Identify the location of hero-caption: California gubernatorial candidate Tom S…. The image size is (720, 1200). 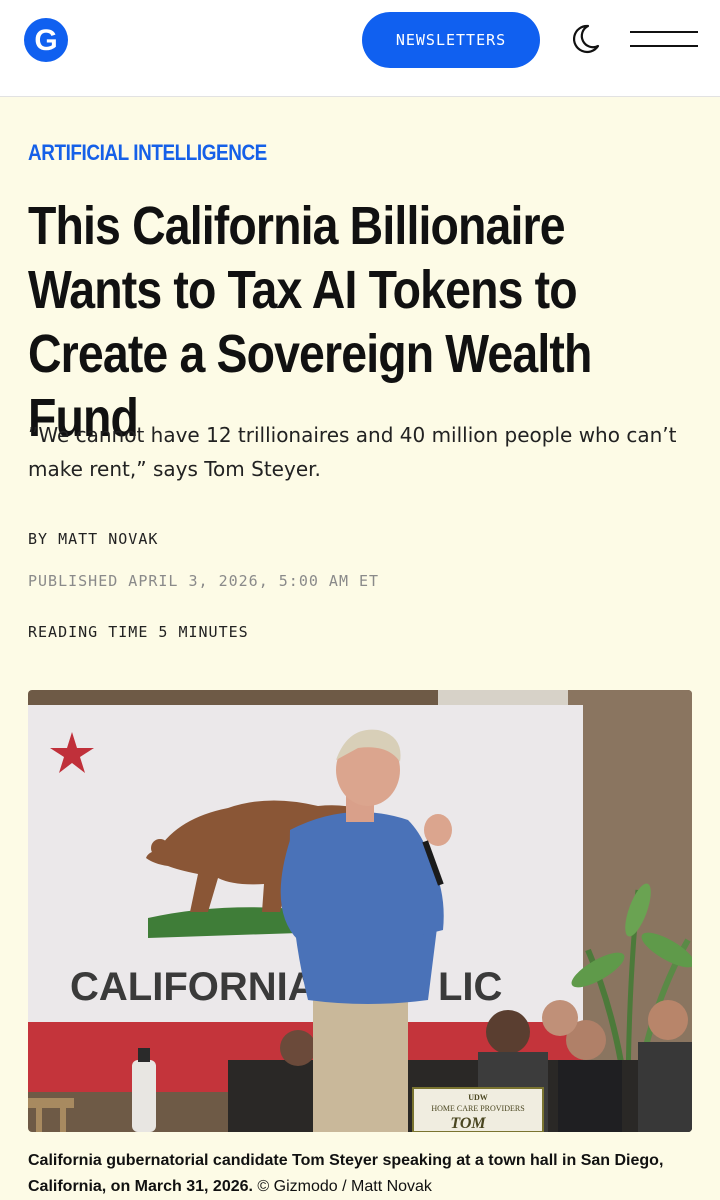
(360, 1174).